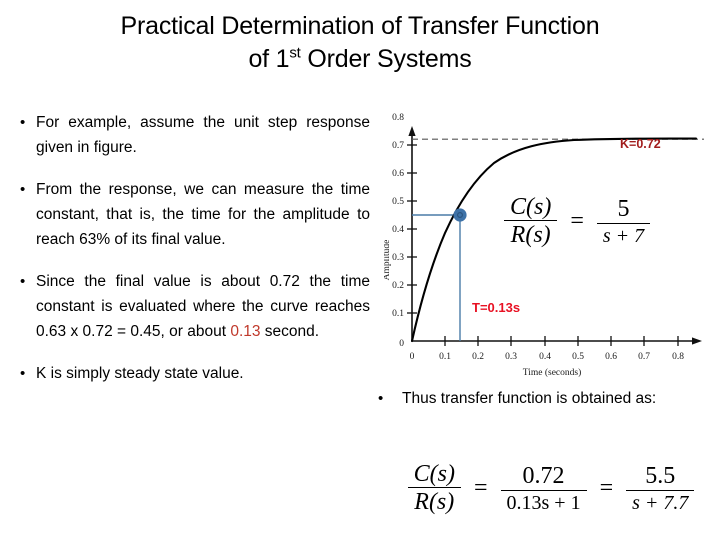 The height and width of the screenshot is (540, 720). I want to click on bullet-text-after-highlight: second., so click(290, 331).